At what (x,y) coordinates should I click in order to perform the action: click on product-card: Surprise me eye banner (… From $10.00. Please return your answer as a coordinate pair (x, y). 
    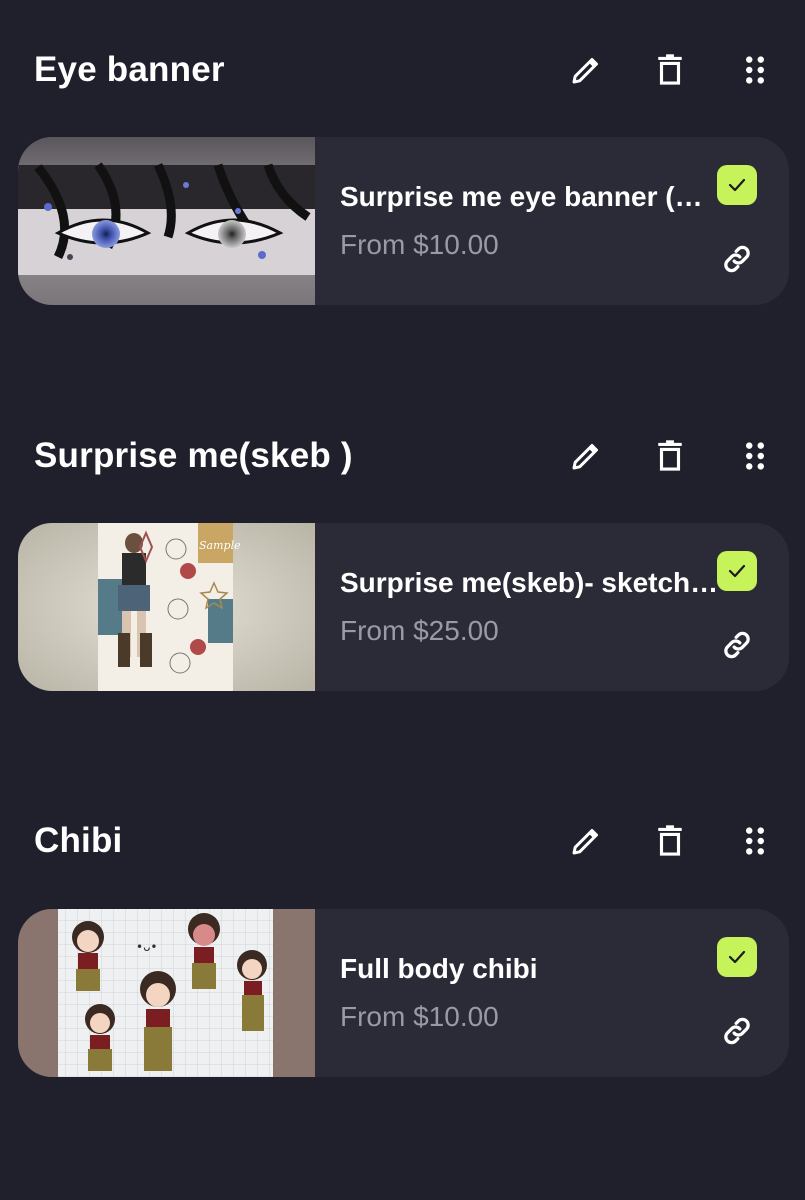
    Looking at the image, I should click on (403, 221).